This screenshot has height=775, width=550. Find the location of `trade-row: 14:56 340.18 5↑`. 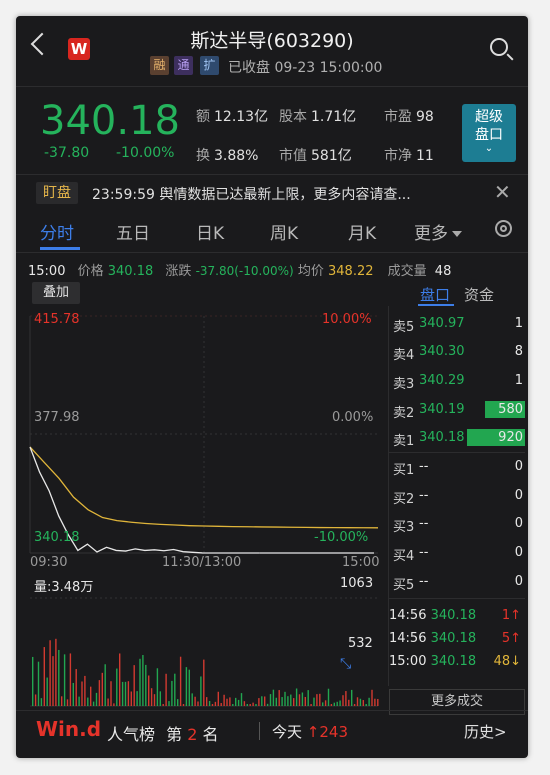

trade-row: 14:56 340.18 5↑ is located at coordinates (455, 638).